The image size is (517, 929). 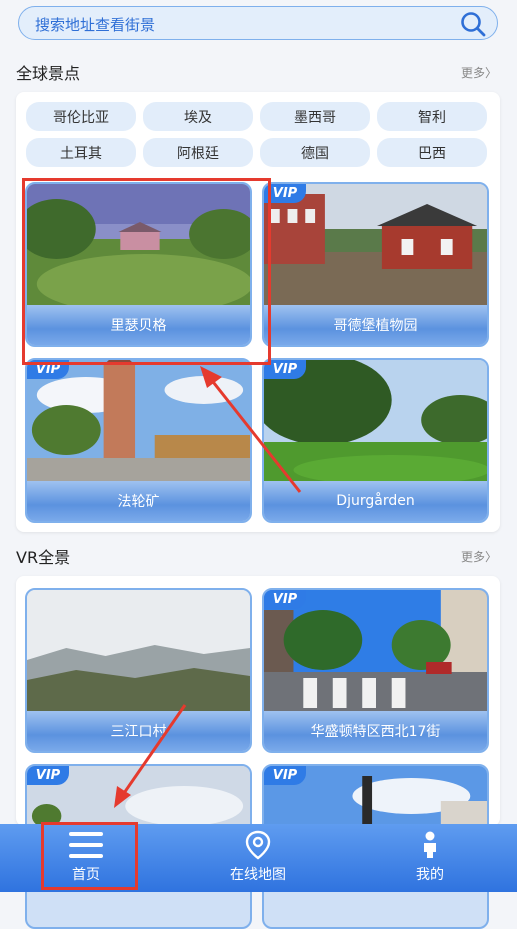 I want to click on card-label: Djurgården, so click(x=375, y=501).